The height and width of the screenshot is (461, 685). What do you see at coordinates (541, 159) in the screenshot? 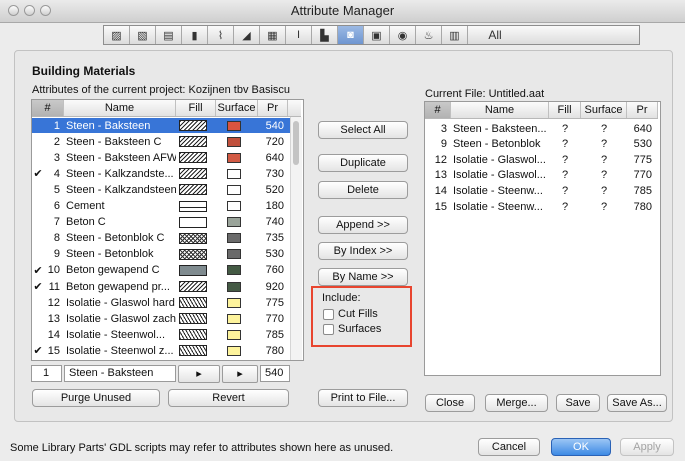
I see `file-attribute-row: 12 Isolatie - Glaswol...?? 775` at bounding box center [541, 159].